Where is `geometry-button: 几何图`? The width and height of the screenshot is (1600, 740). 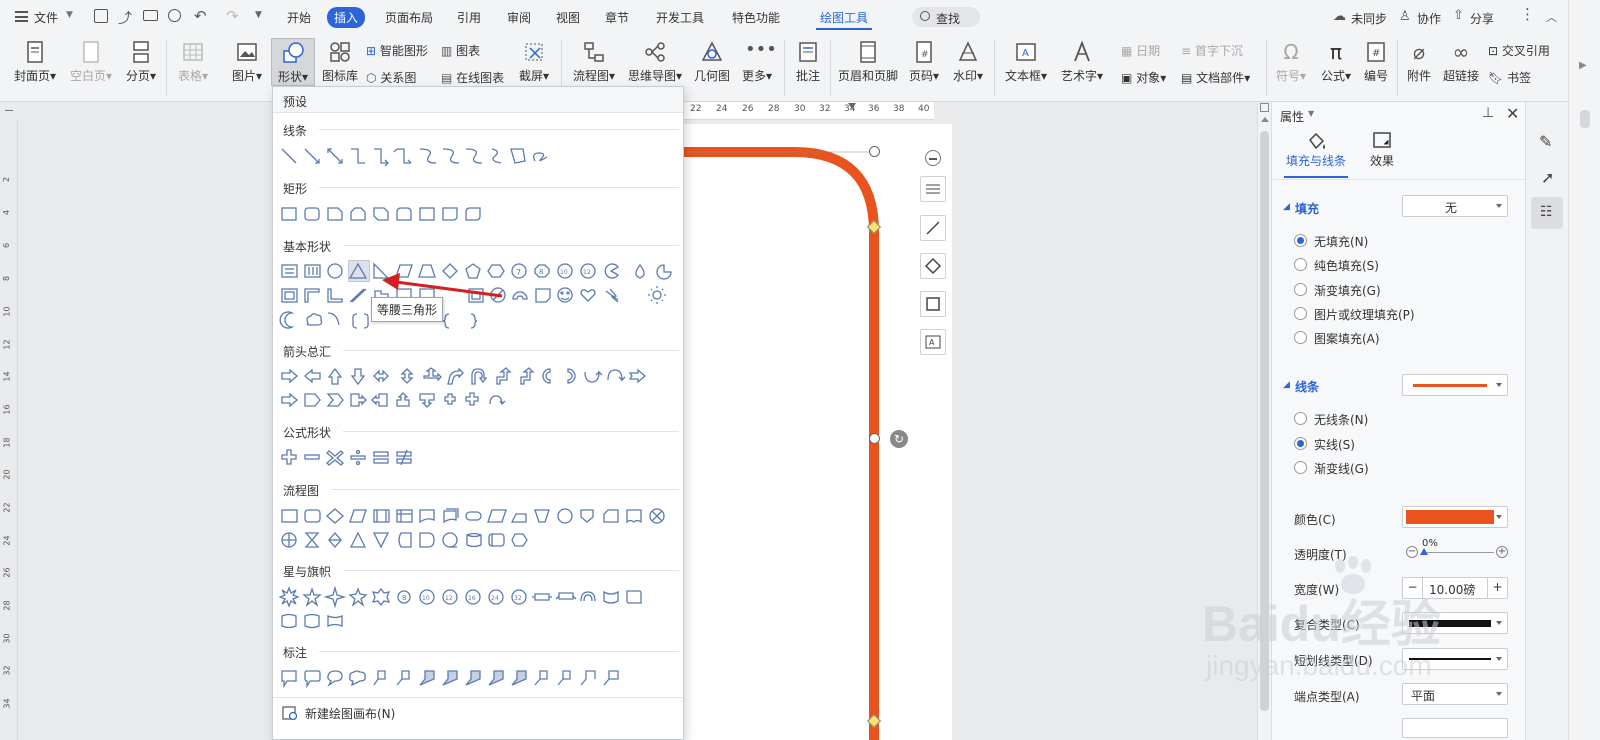
geometry-button: 几何图 is located at coordinates (712, 62).